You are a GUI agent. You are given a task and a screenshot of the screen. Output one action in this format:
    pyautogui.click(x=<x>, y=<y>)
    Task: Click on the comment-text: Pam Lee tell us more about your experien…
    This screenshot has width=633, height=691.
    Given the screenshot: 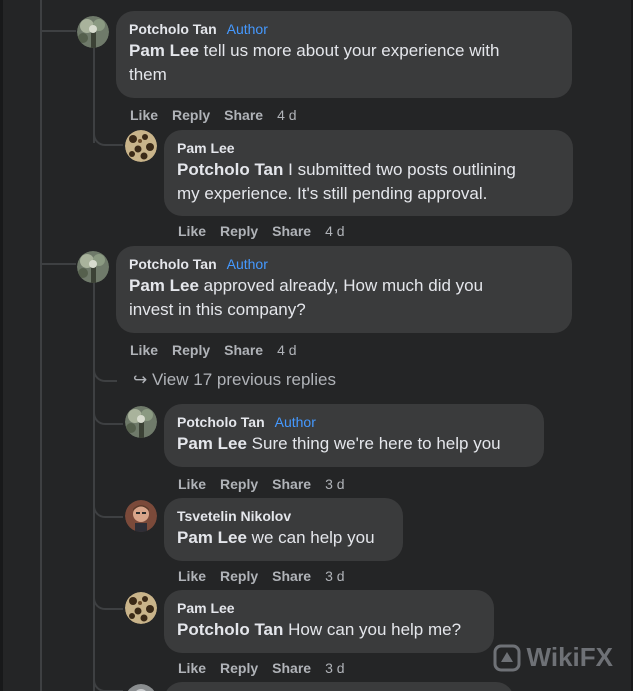 What is the action you would take?
    pyautogui.click(x=314, y=62)
    